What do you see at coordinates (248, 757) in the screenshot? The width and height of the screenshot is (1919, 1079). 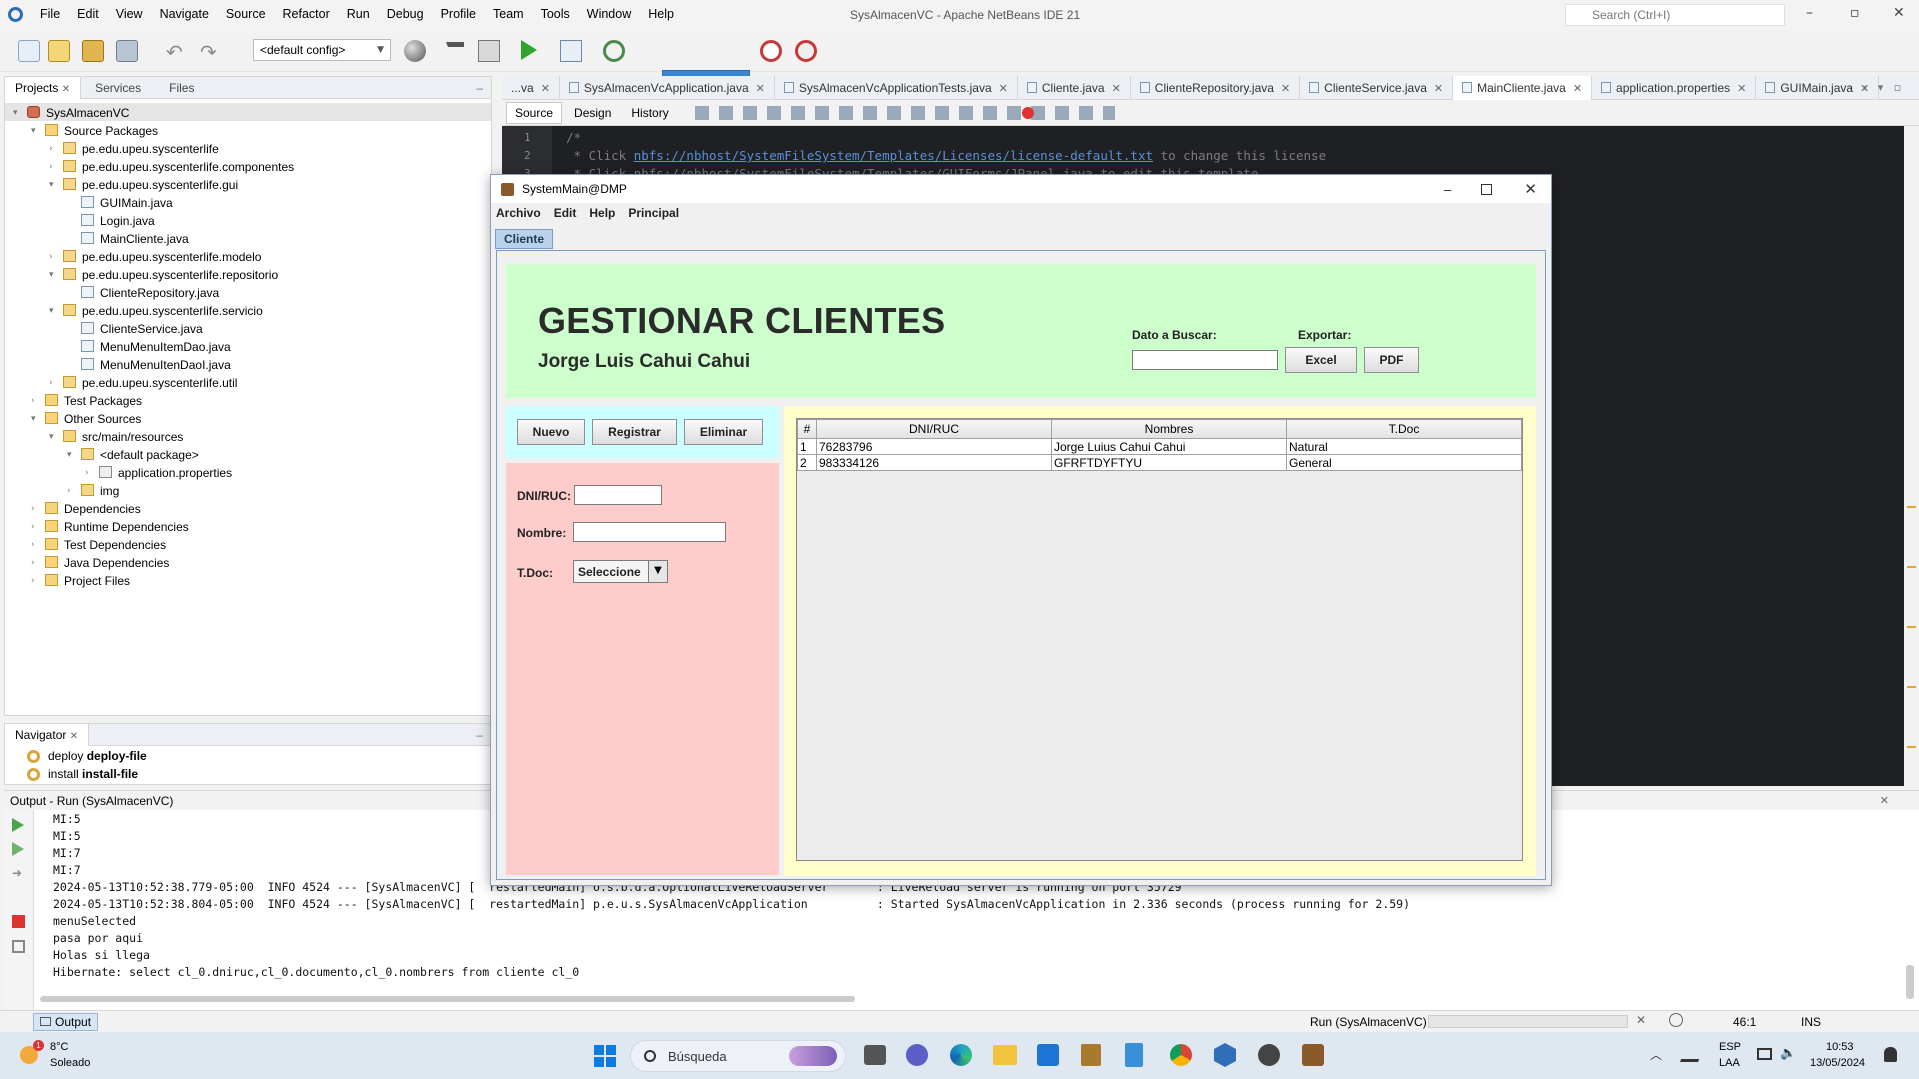 I see `navigator-item: deploy deploy-file` at bounding box center [248, 757].